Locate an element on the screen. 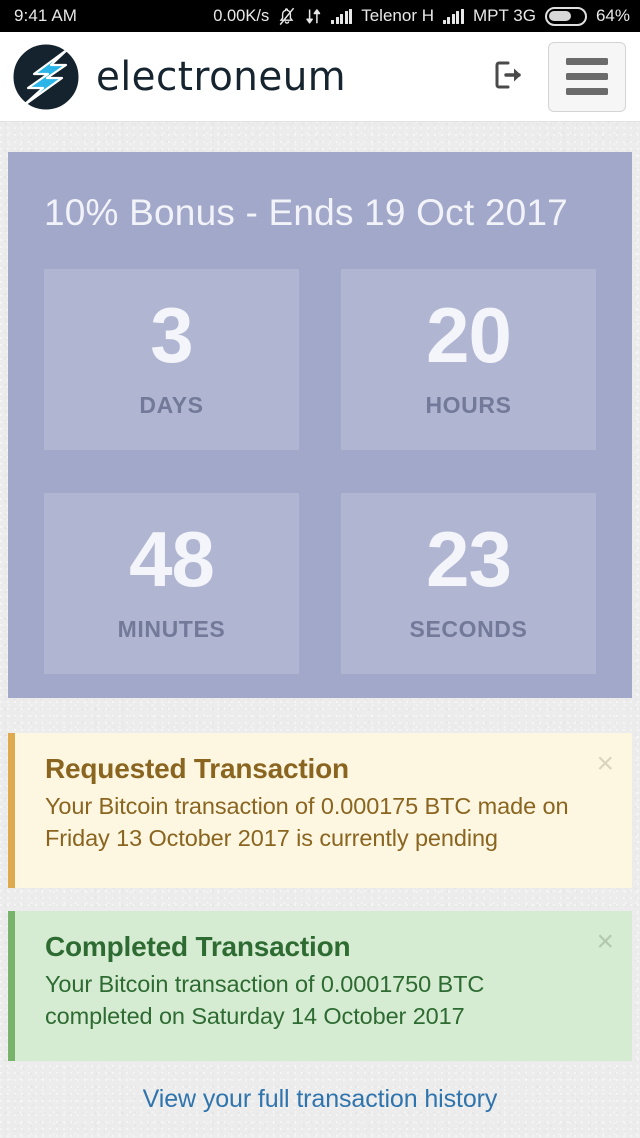 This screenshot has height=1138, width=640. countdown-cell-seconds: 23 SECONDS is located at coordinates (468, 583).